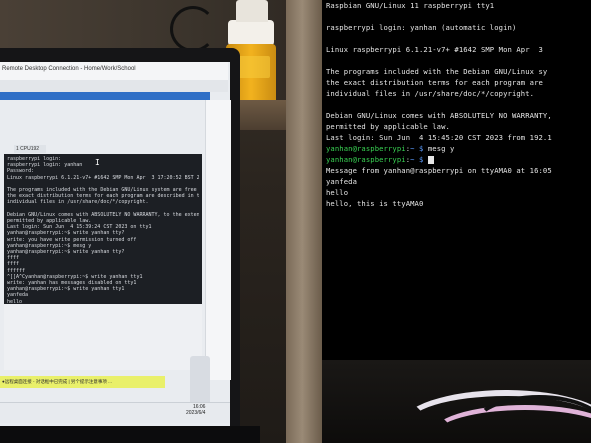 Image resolution: width=591 pixels, height=443 pixels. What do you see at coordinates (304, 221) in the screenshot?
I see `wooden-pillar` at bounding box center [304, 221].